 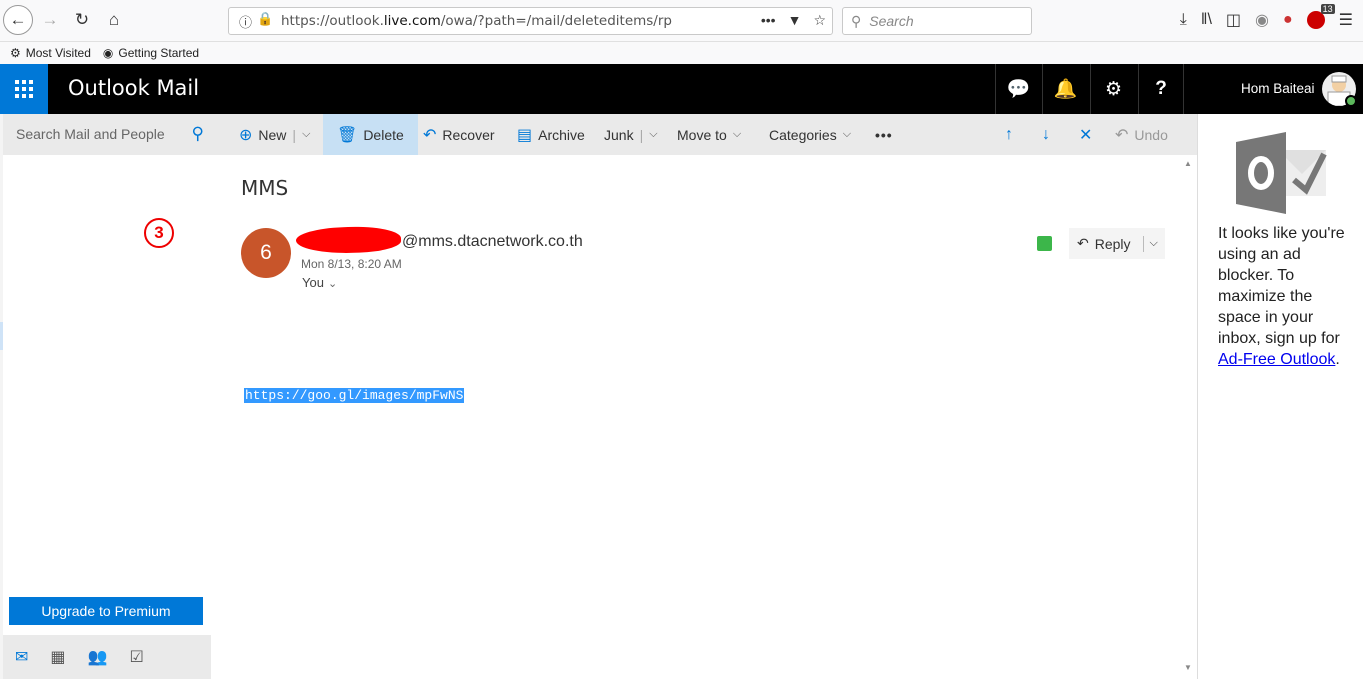 I want to click on new-button: ⊕ New | ⌵, so click(x=274, y=134).